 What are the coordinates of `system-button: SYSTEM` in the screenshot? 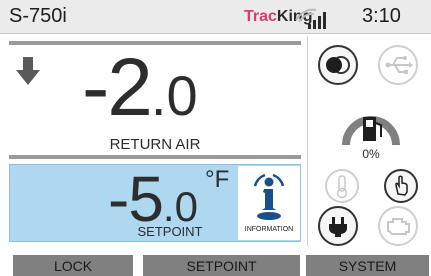 It's located at (367, 265).